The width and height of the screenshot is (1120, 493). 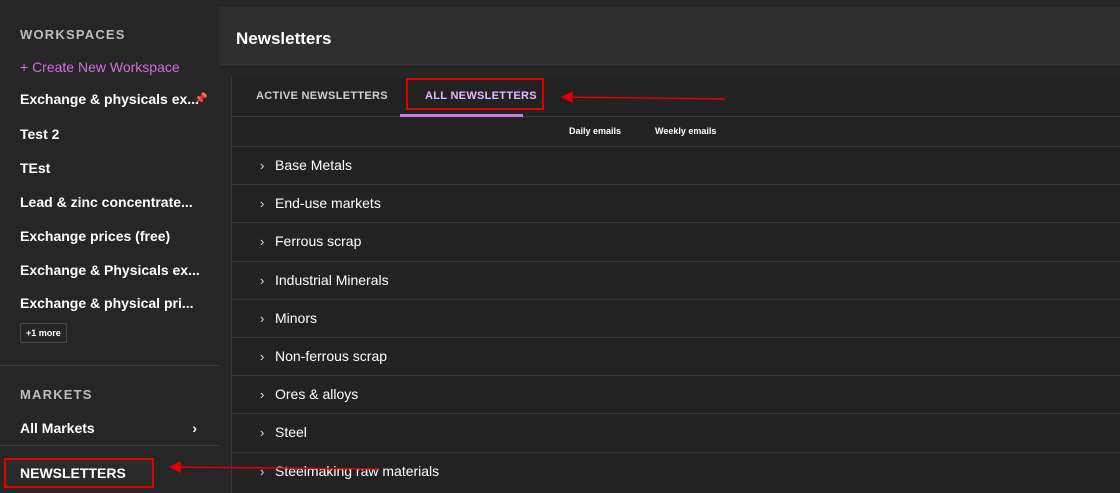 What do you see at coordinates (676, 279) in the screenshot?
I see `list-item: › Industrial Minerals` at bounding box center [676, 279].